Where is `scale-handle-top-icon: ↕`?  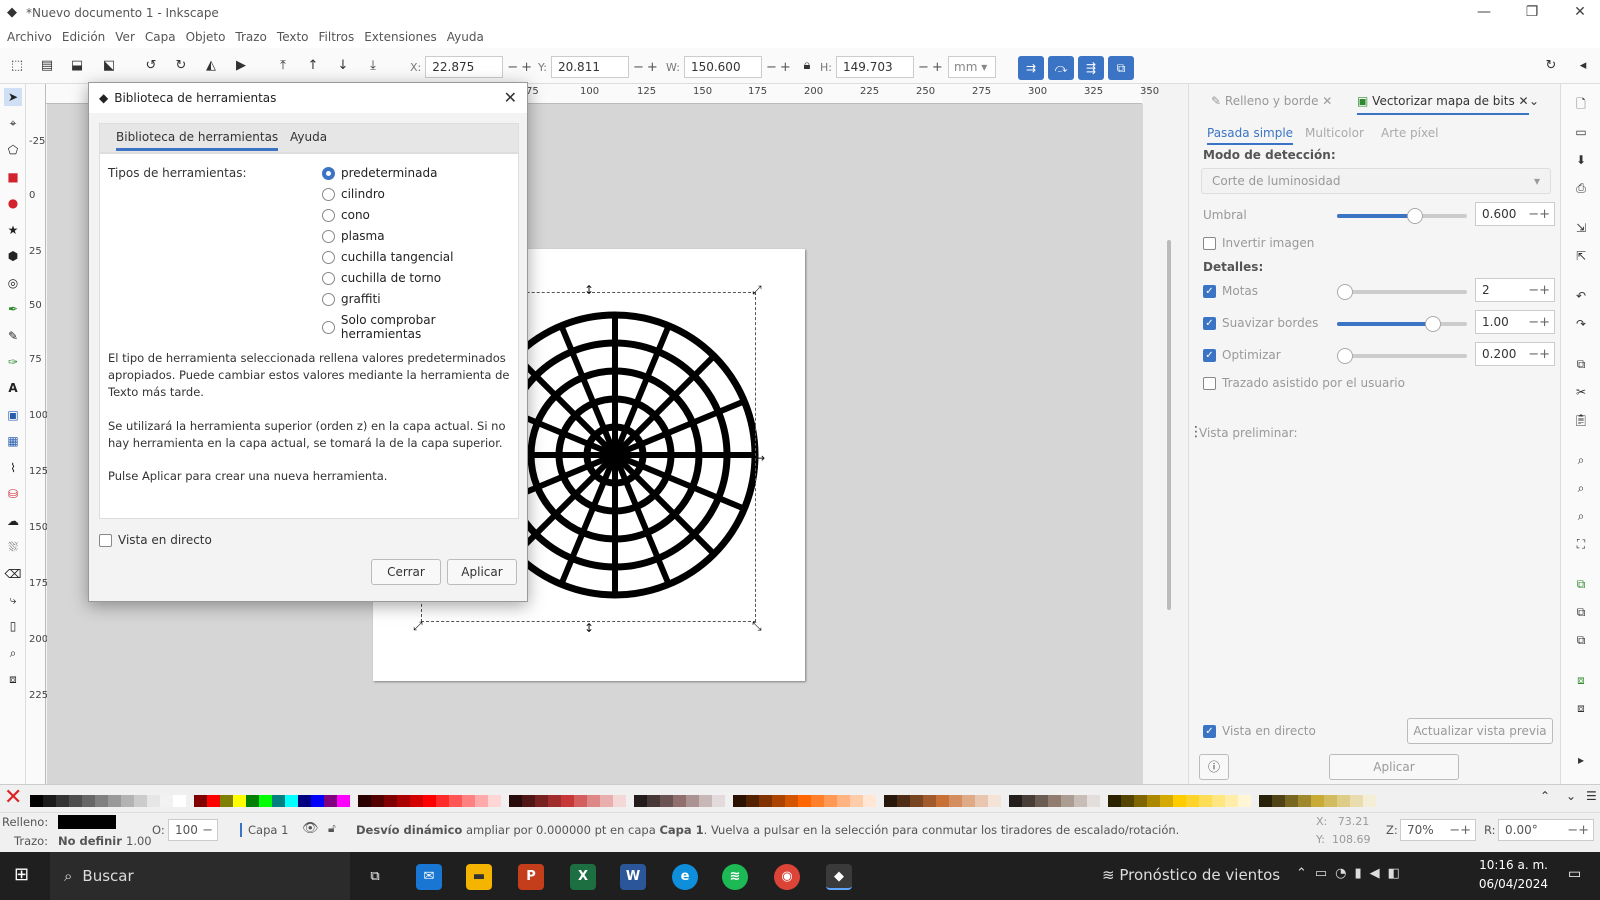 scale-handle-top-icon: ↕ is located at coordinates (589, 290).